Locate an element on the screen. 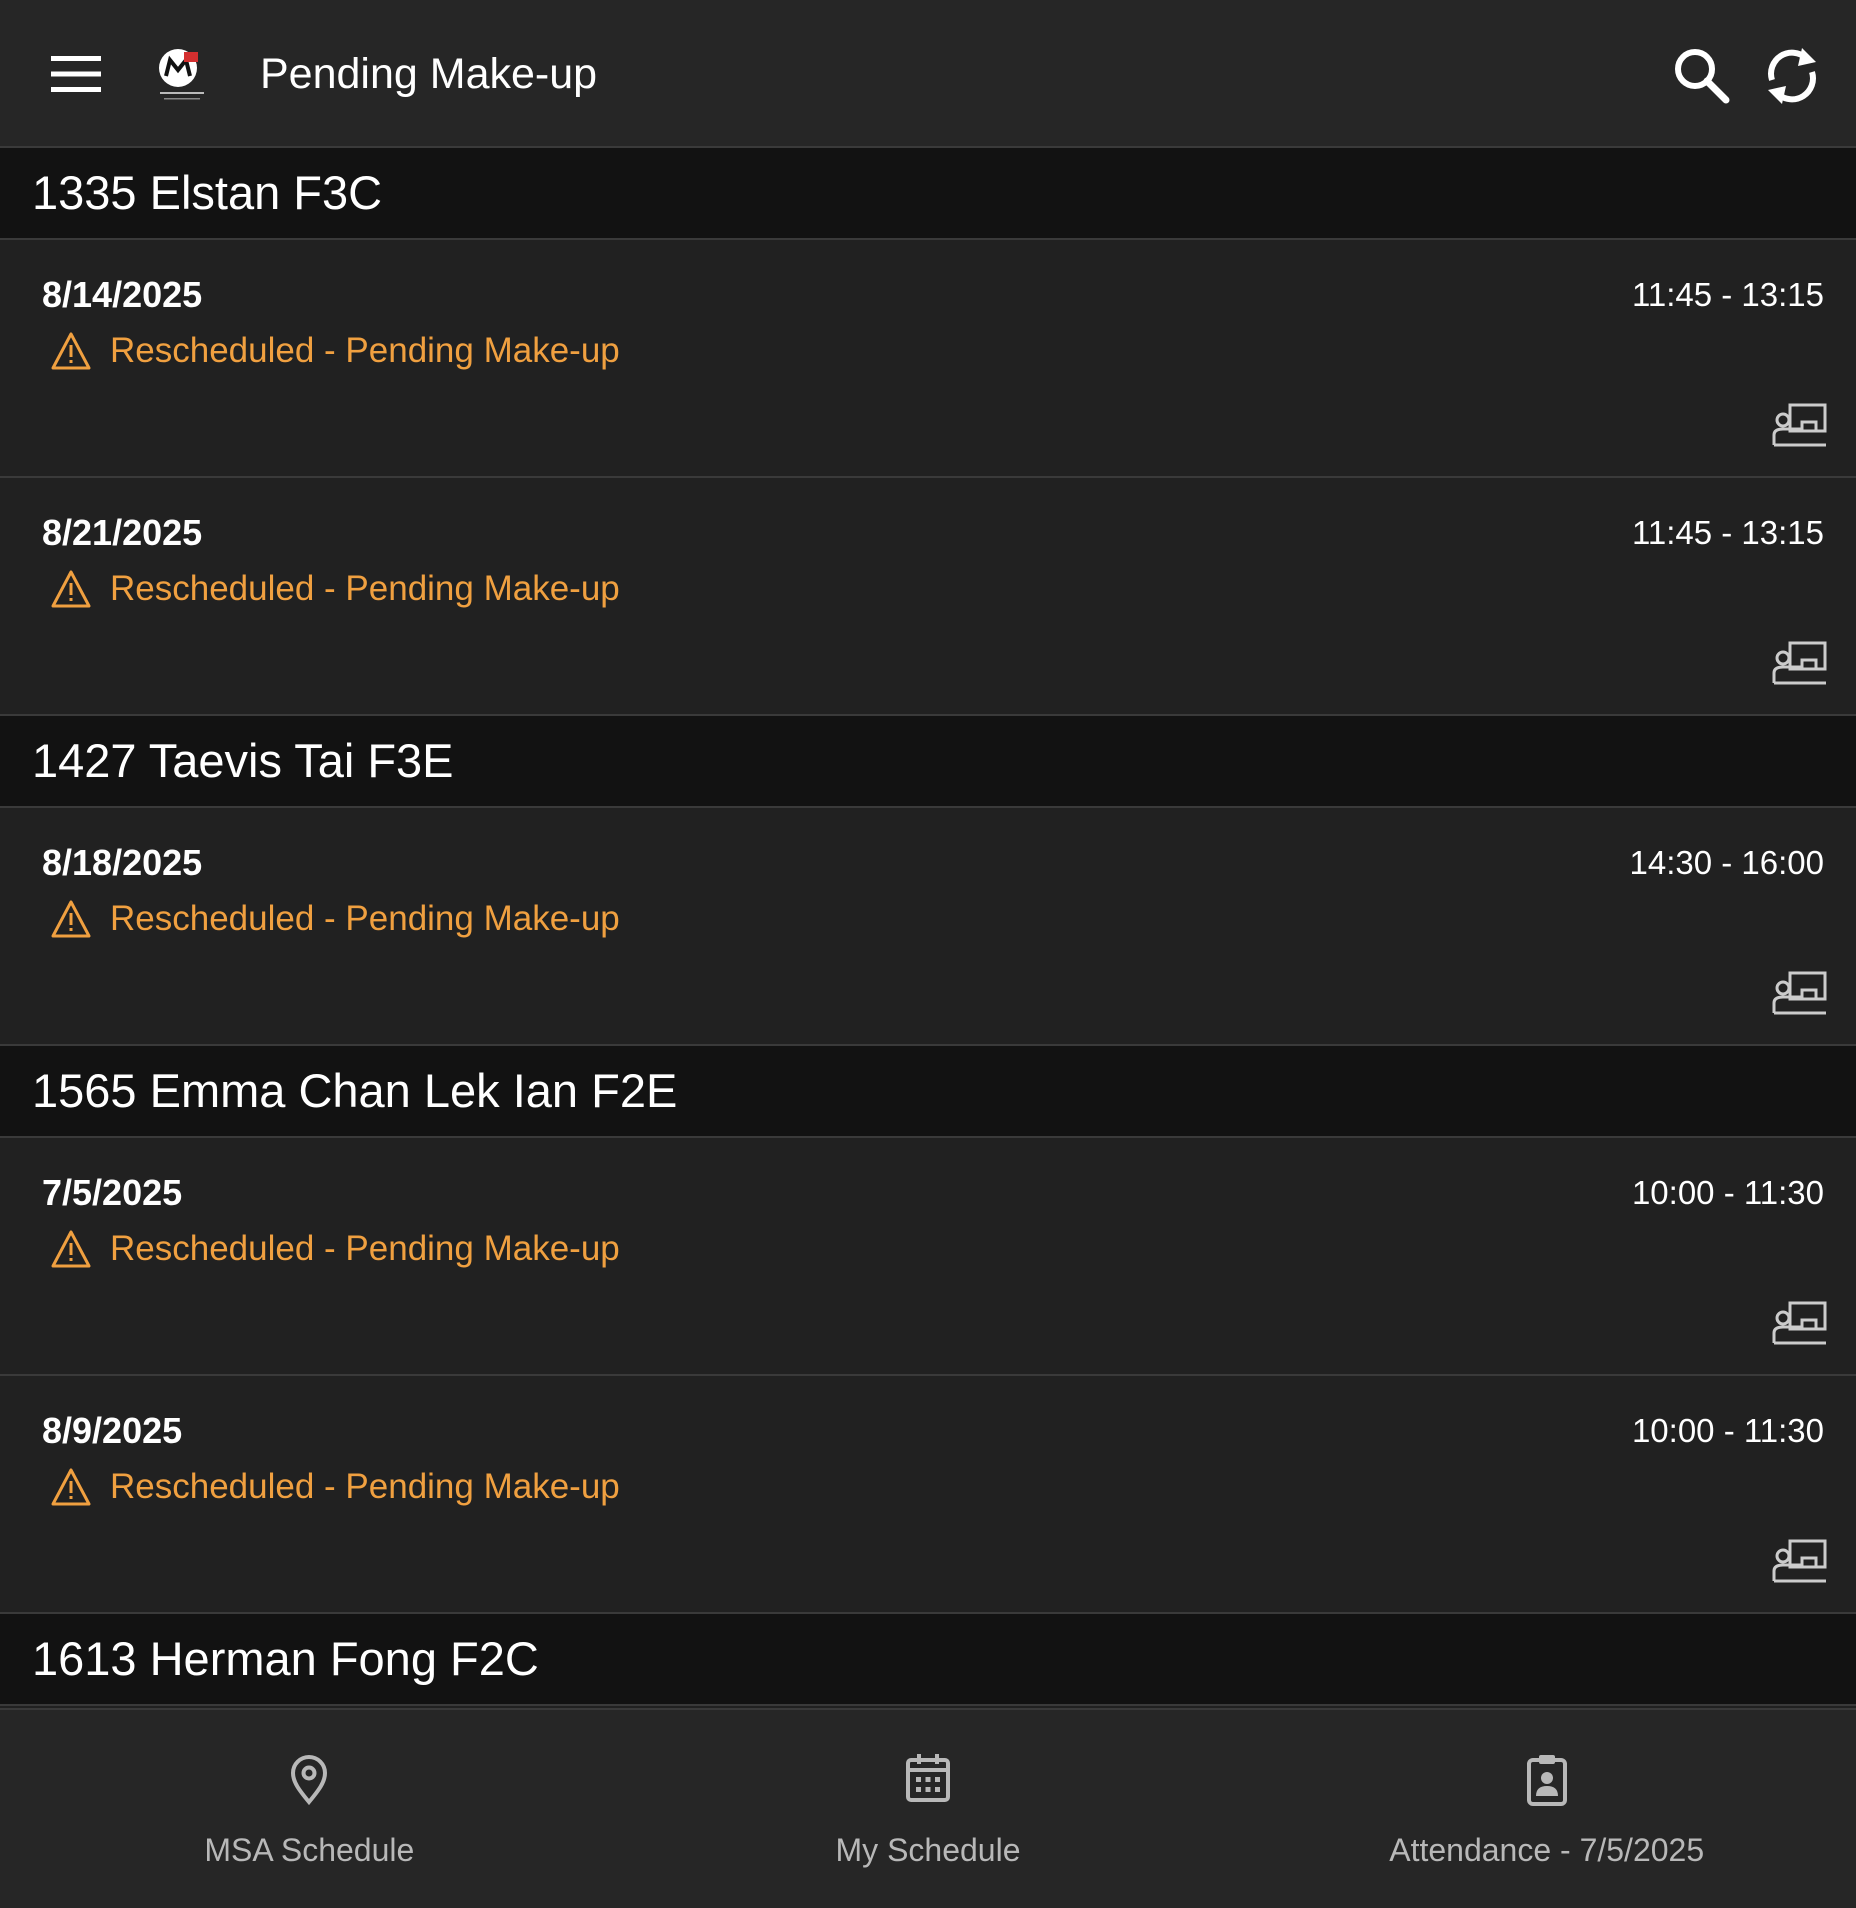 The image size is (1856, 1908). item-date: 7/5/2025 is located at coordinates (112, 1192).